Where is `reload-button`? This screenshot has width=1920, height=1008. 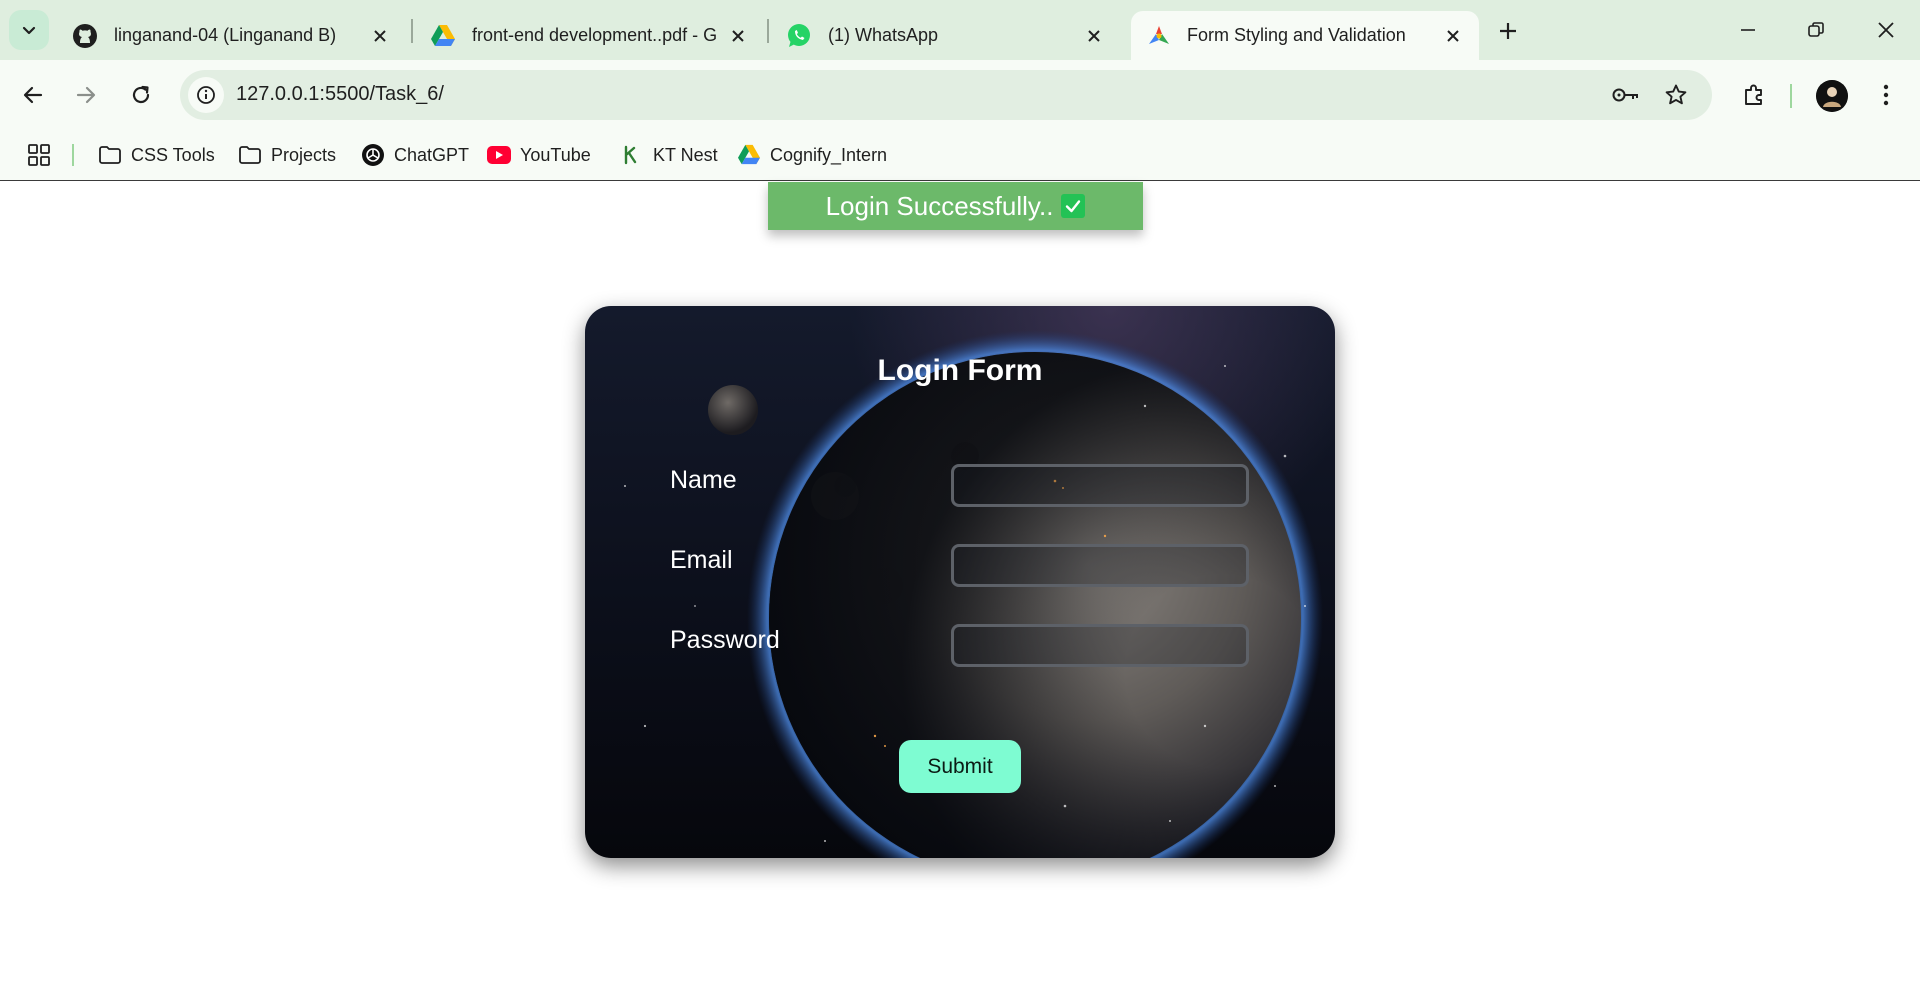 reload-button is located at coordinates (141, 95).